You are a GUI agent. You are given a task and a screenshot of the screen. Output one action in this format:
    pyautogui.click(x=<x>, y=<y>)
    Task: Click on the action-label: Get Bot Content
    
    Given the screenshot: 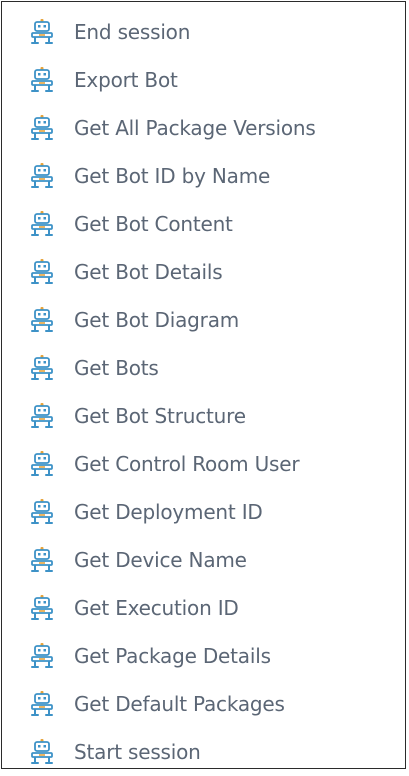 What is the action you would take?
    pyautogui.click(x=153, y=224)
    